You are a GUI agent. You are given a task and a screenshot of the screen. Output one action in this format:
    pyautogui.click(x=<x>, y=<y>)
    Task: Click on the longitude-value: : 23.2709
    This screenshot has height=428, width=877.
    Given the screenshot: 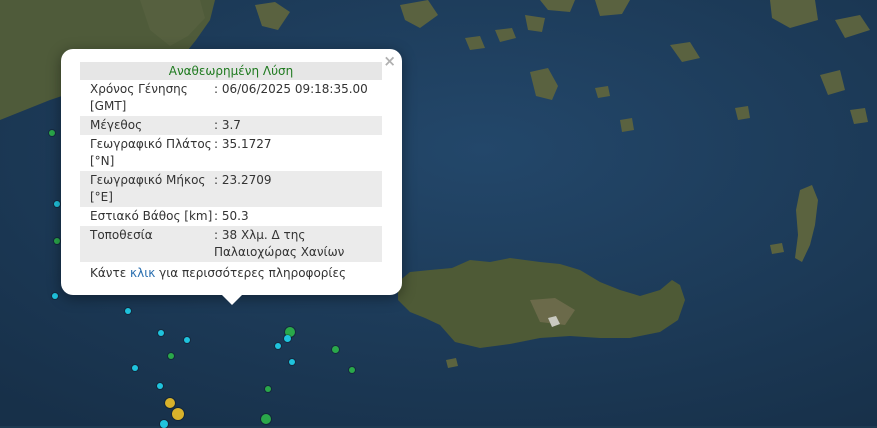 What is the action you would take?
    pyautogui.click(x=298, y=189)
    